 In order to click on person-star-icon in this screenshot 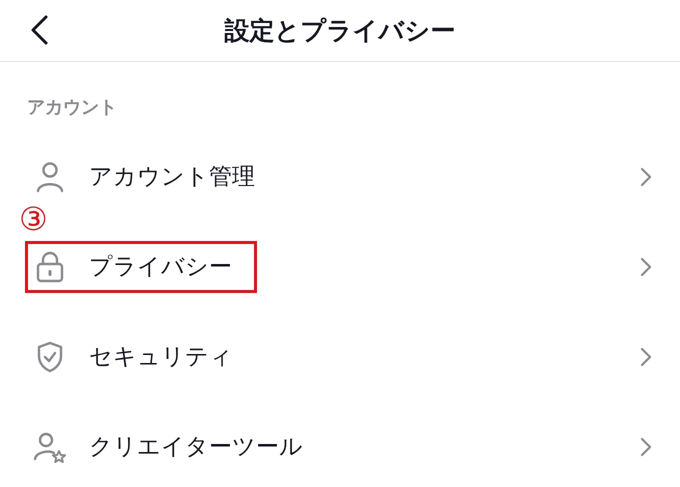, I will do `click(50, 447)`.